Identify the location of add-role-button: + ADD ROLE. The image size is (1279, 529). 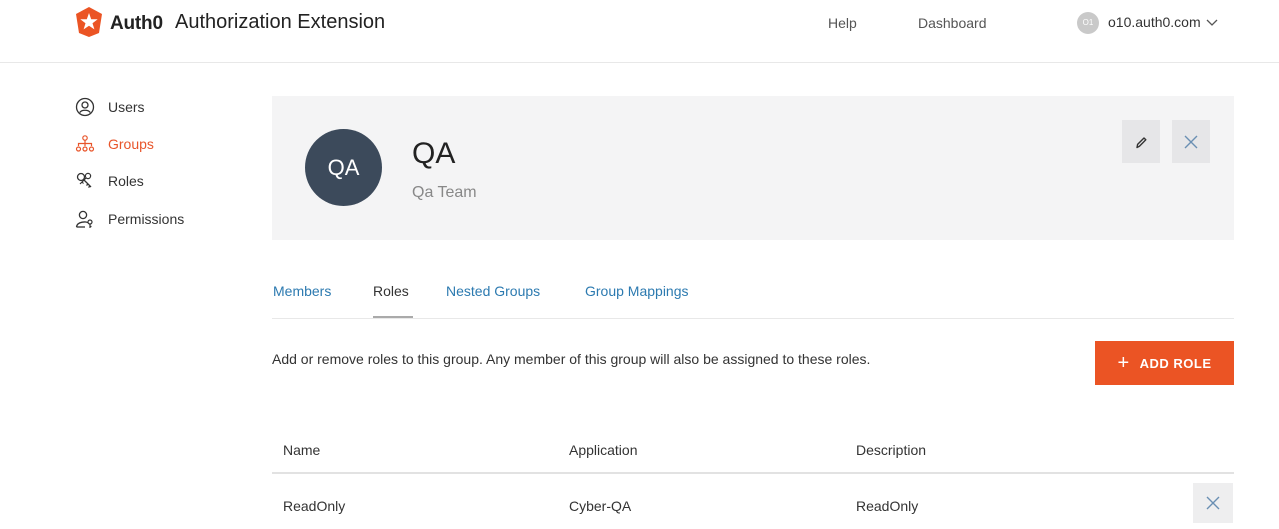
(1164, 363).